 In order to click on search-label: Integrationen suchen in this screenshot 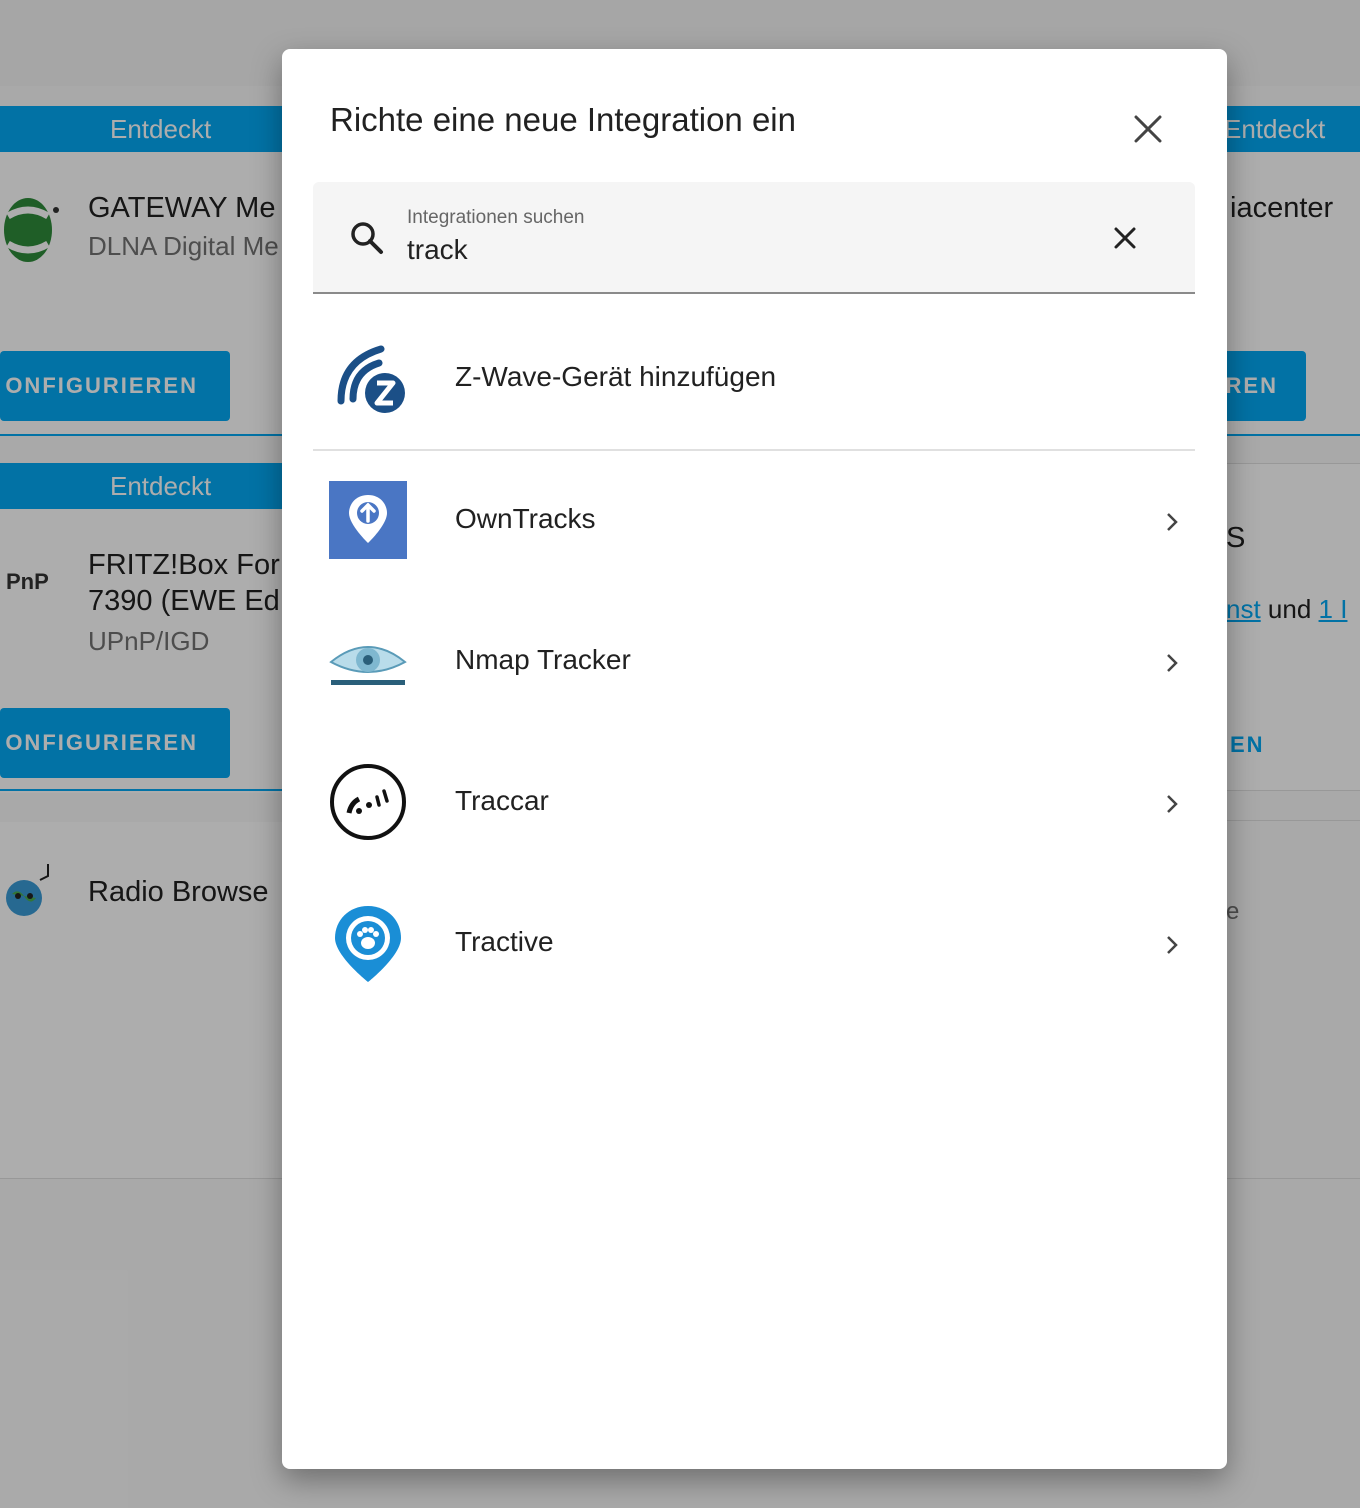, I will do `click(496, 217)`.